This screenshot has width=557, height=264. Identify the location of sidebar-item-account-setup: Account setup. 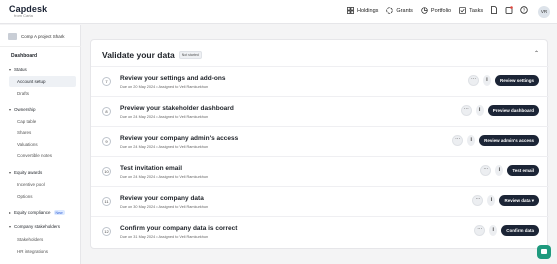
(42, 81).